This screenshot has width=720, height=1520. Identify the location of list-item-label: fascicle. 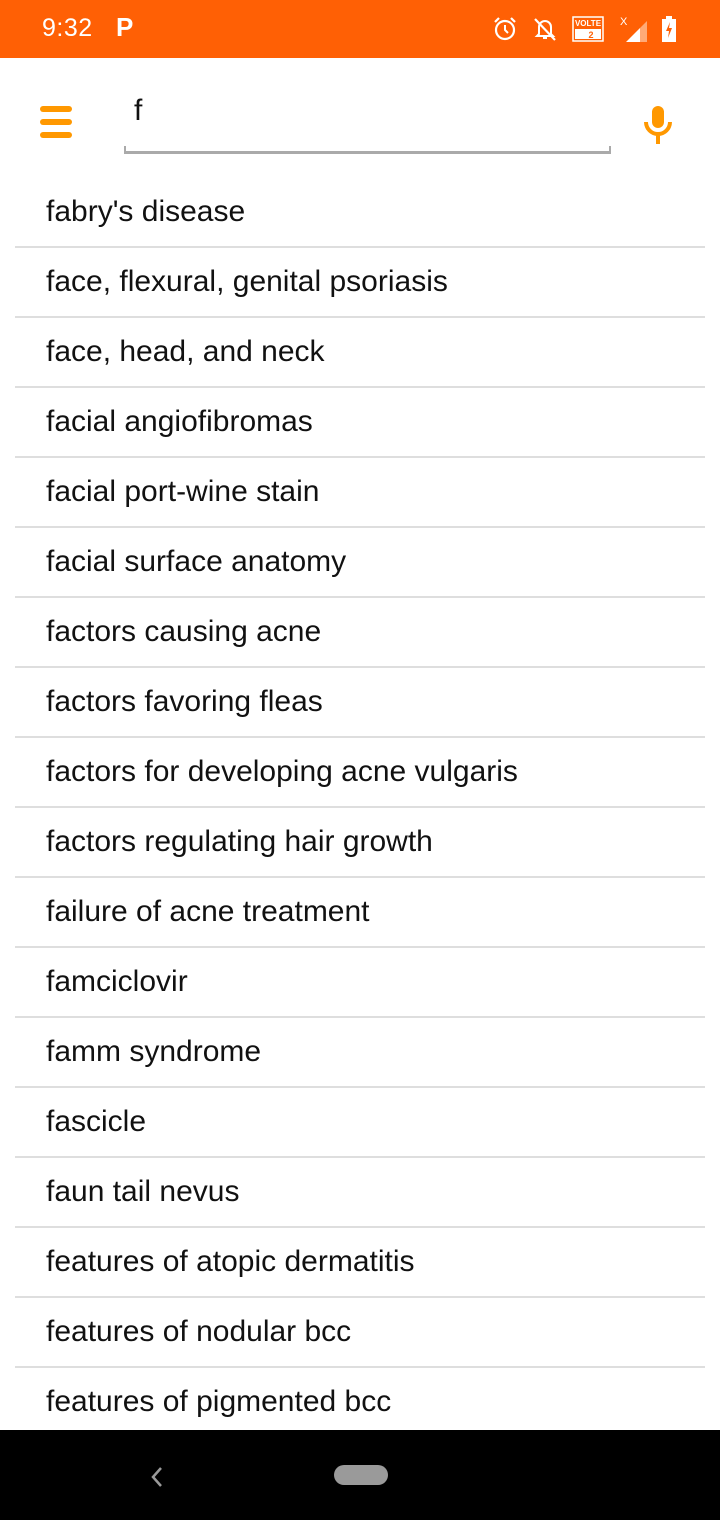
(96, 1121).